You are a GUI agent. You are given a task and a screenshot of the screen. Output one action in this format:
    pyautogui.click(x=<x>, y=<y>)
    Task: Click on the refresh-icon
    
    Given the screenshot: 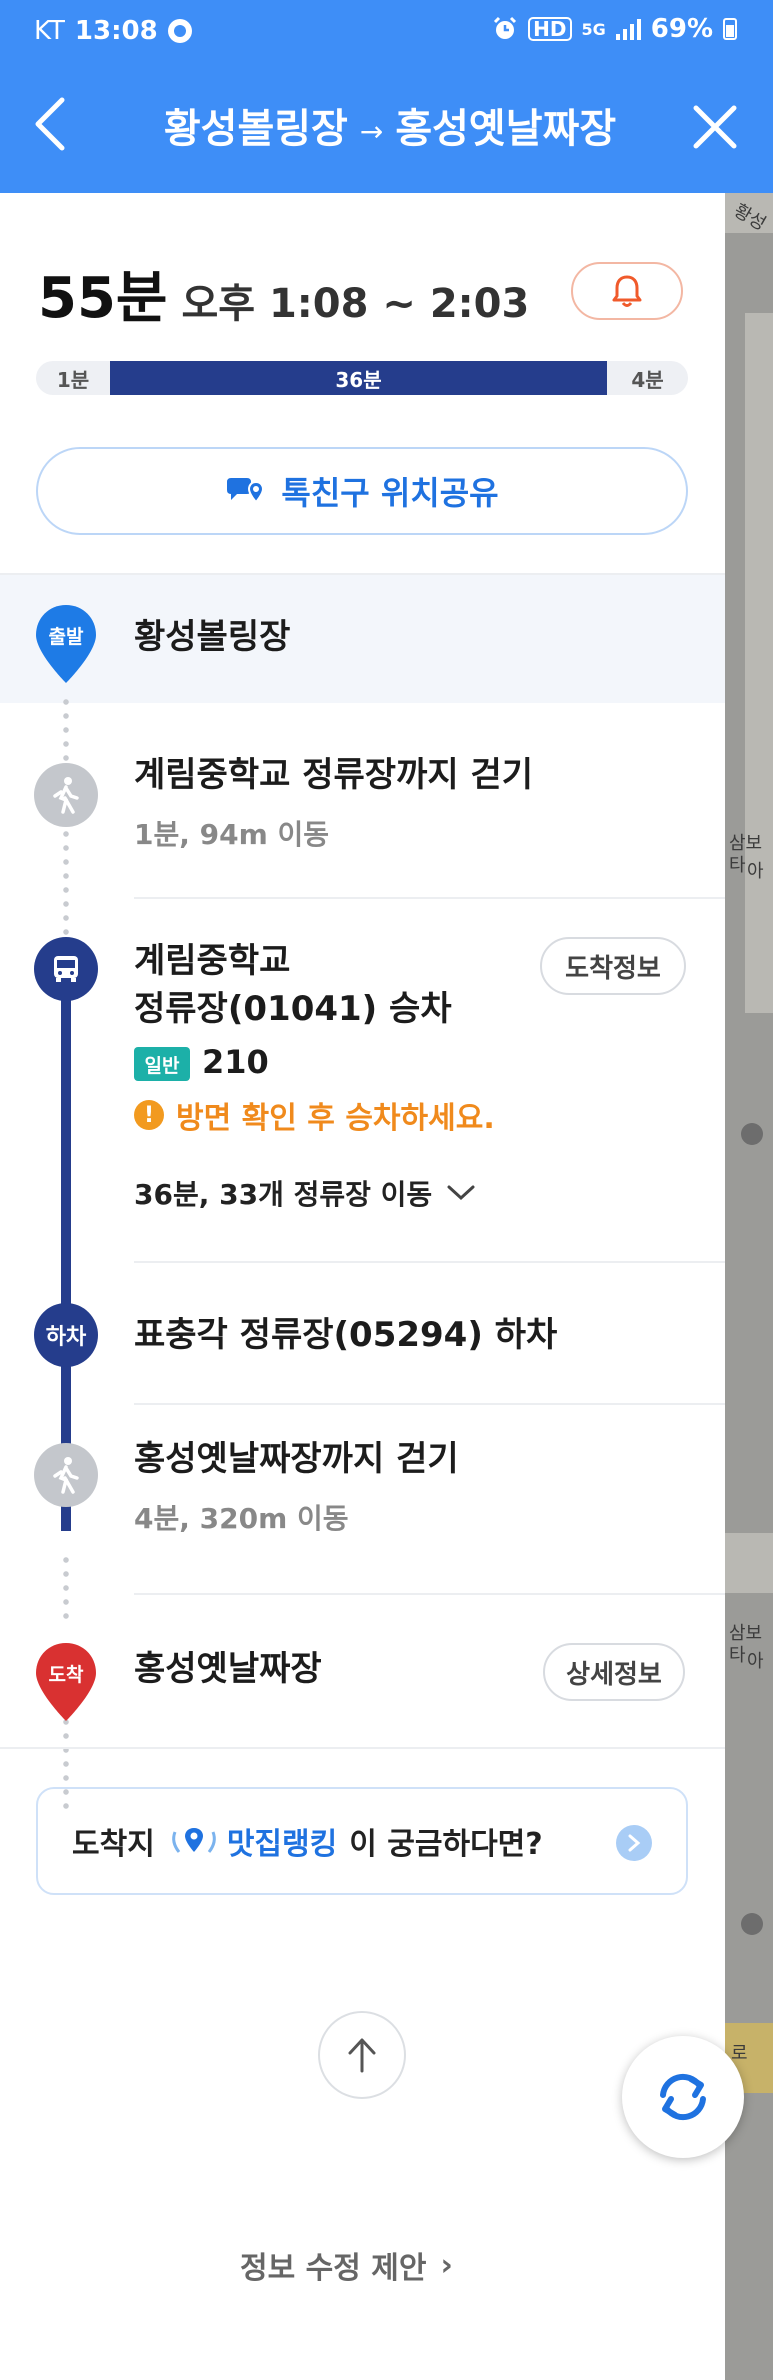 What is the action you would take?
    pyautogui.click(x=683, y=2097)
    